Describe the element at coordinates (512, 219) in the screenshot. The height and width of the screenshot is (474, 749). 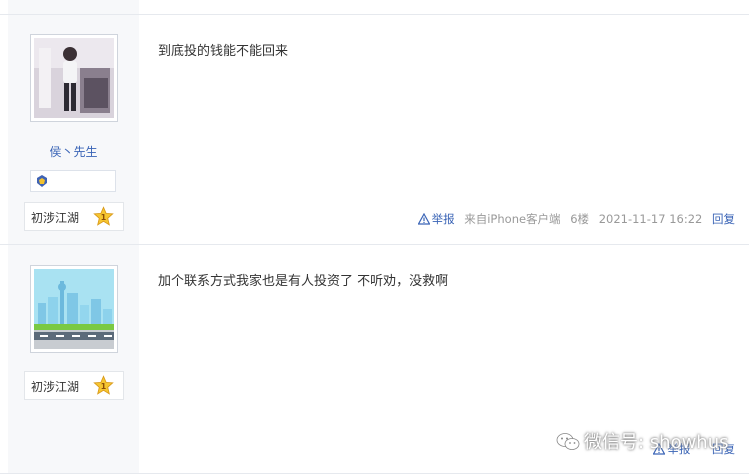
I see `client-source: 来自iPhone客户端` at that location.